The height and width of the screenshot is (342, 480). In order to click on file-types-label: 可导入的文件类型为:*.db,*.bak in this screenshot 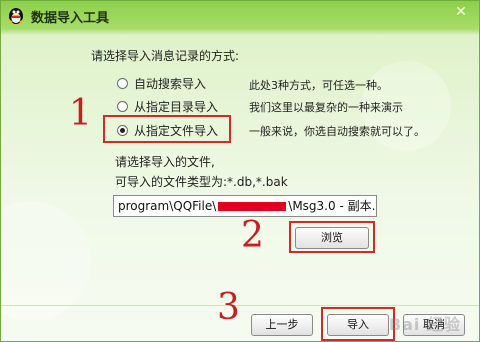, I will do `click(201, 182)`.